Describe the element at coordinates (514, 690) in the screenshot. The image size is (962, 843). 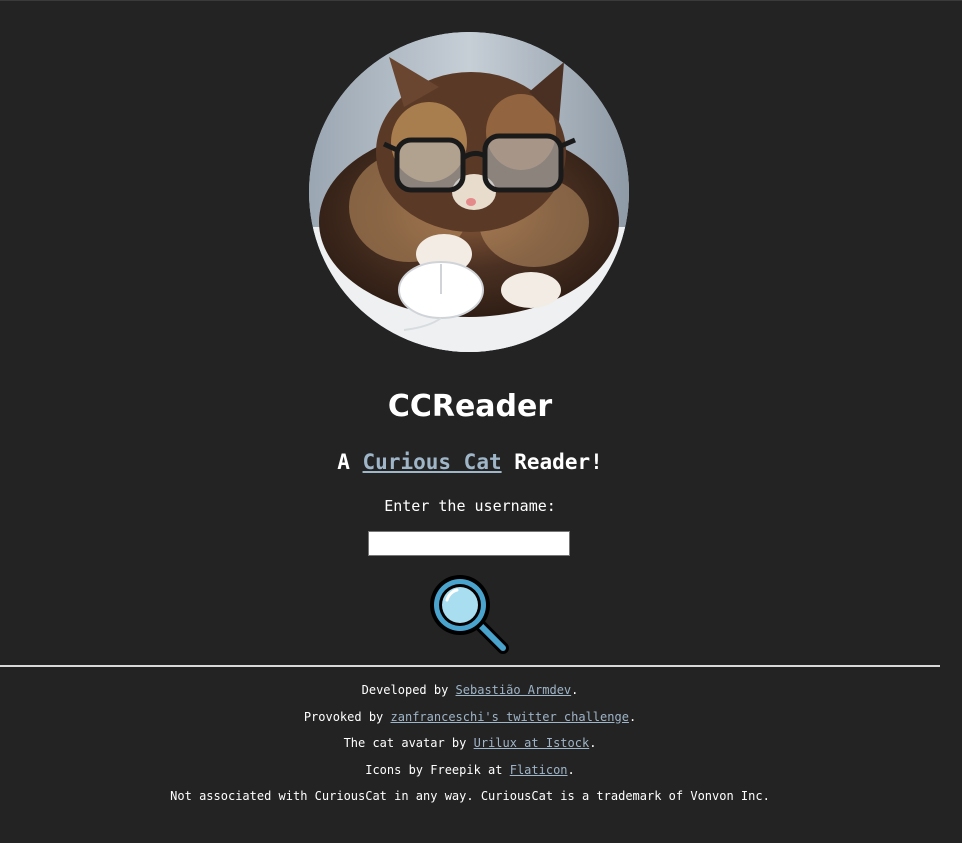
I see `developer-link: Sebastião Armdev` at that location.